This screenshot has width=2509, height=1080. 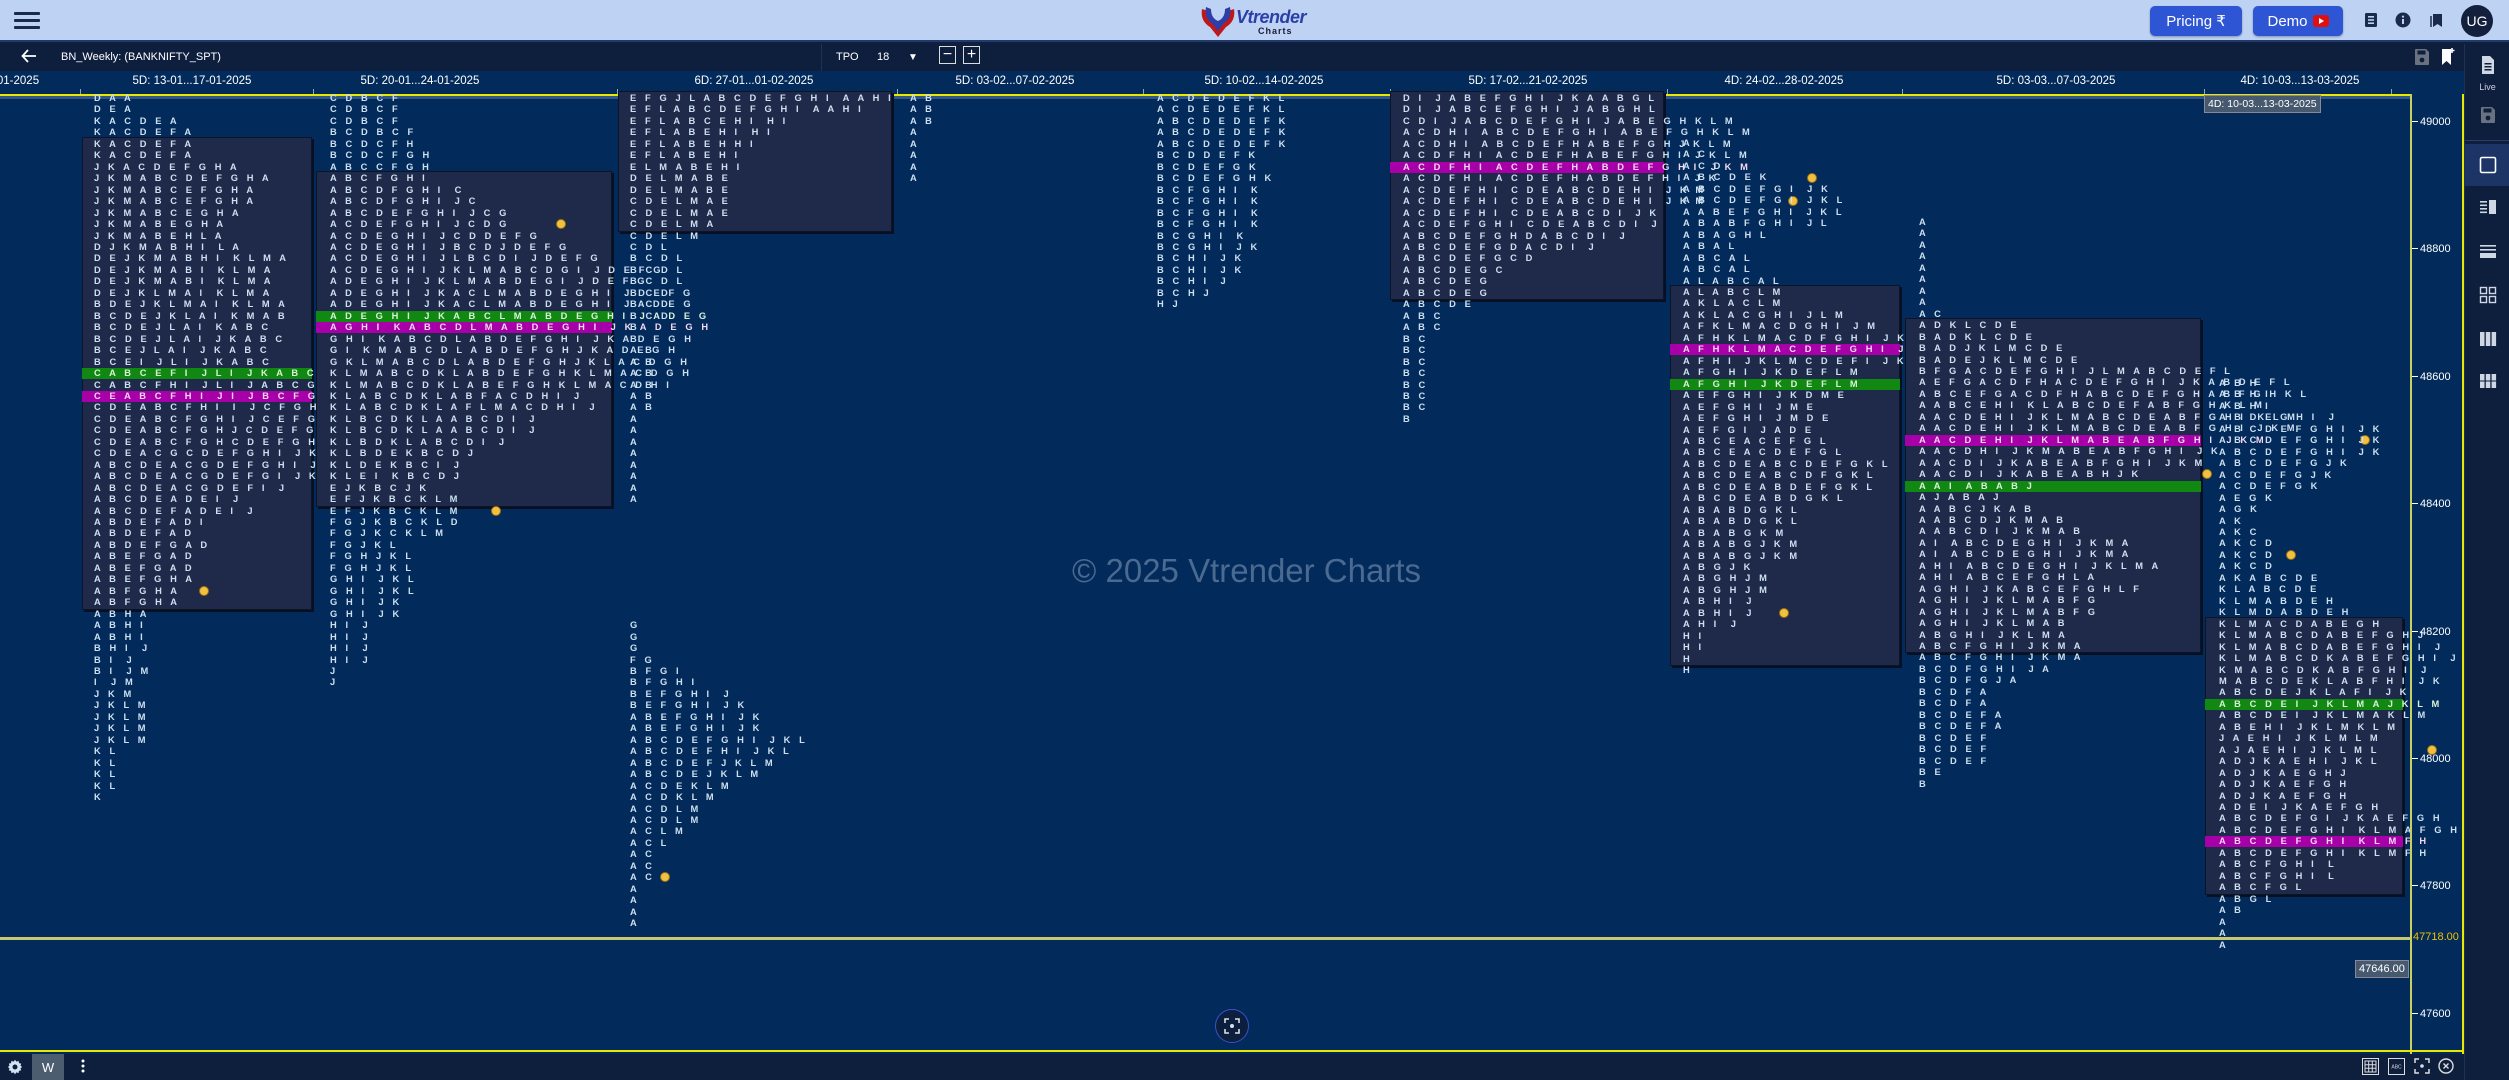 What do you see at coordinates (1742, 544) in the screenshot?
I see `tpo-row: A B A B G J K M` at bounding box center [1742, 544].